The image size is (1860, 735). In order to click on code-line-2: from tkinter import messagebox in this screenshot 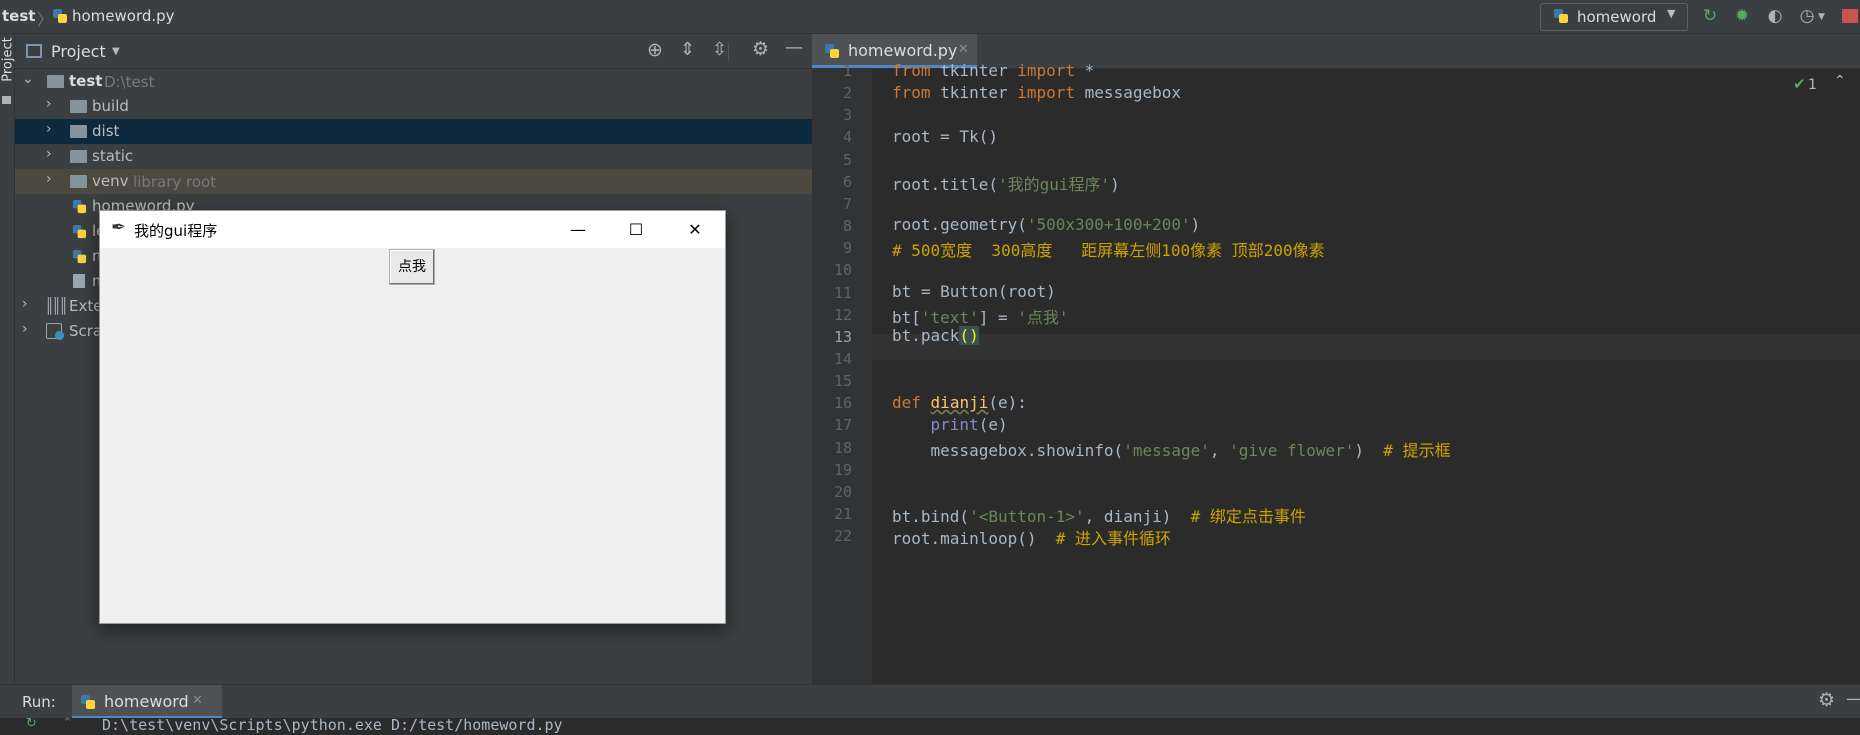, I will do `click(1036, 92)`.